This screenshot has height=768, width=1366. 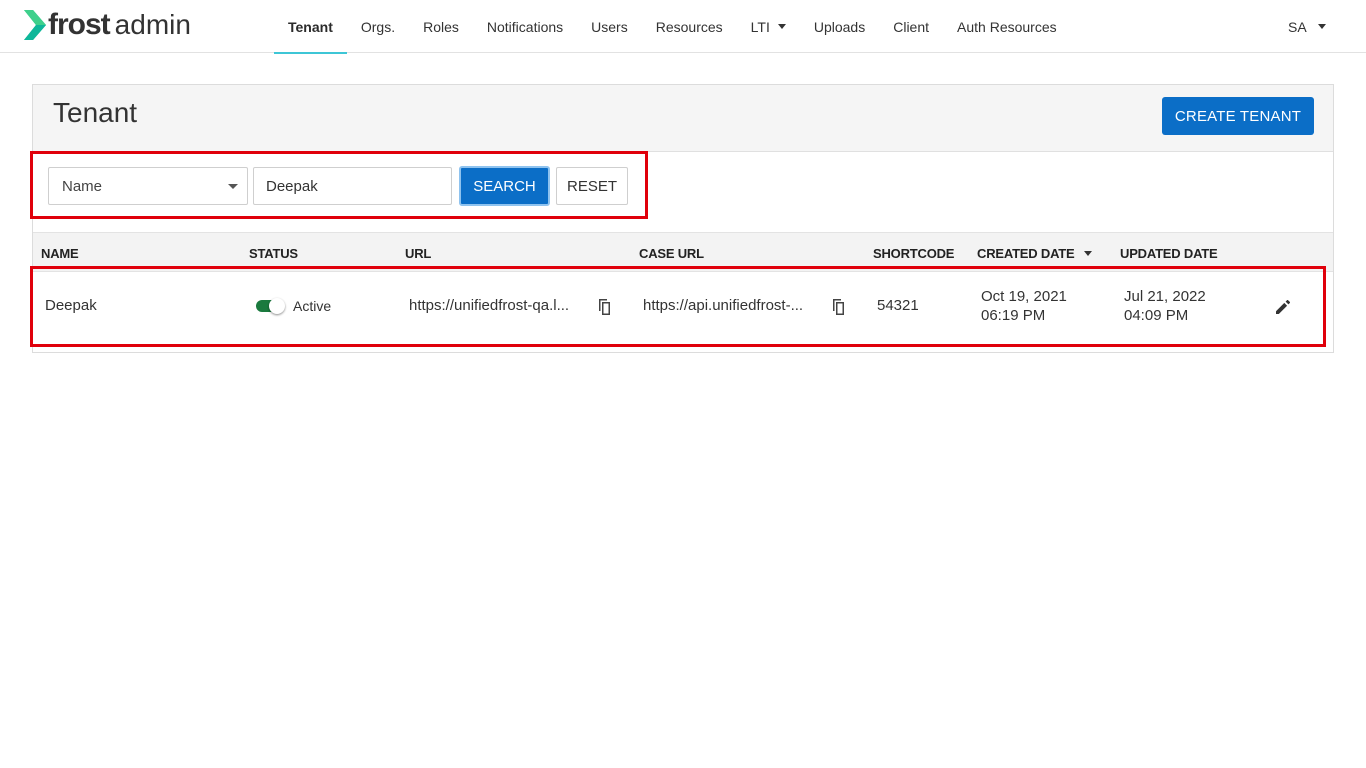 I want to click on nav-uploads: Uploads, so click(x=839, y=26).